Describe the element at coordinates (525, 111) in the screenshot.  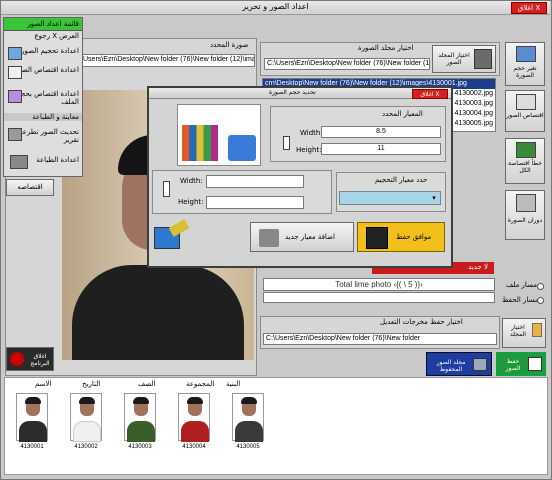
I see `side-button-crop: اقتصاص الصور` at that location.